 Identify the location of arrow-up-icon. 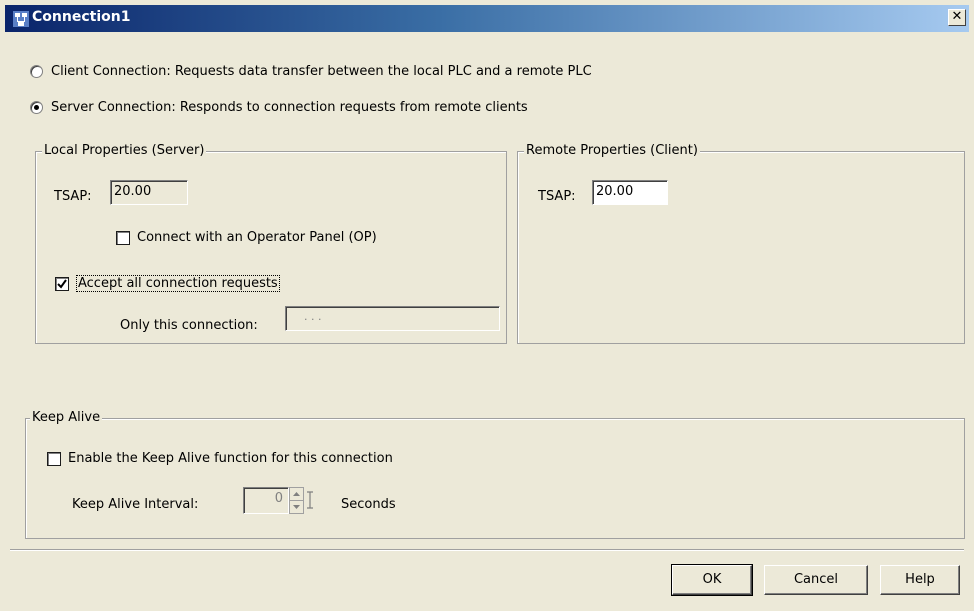
(296, 494).